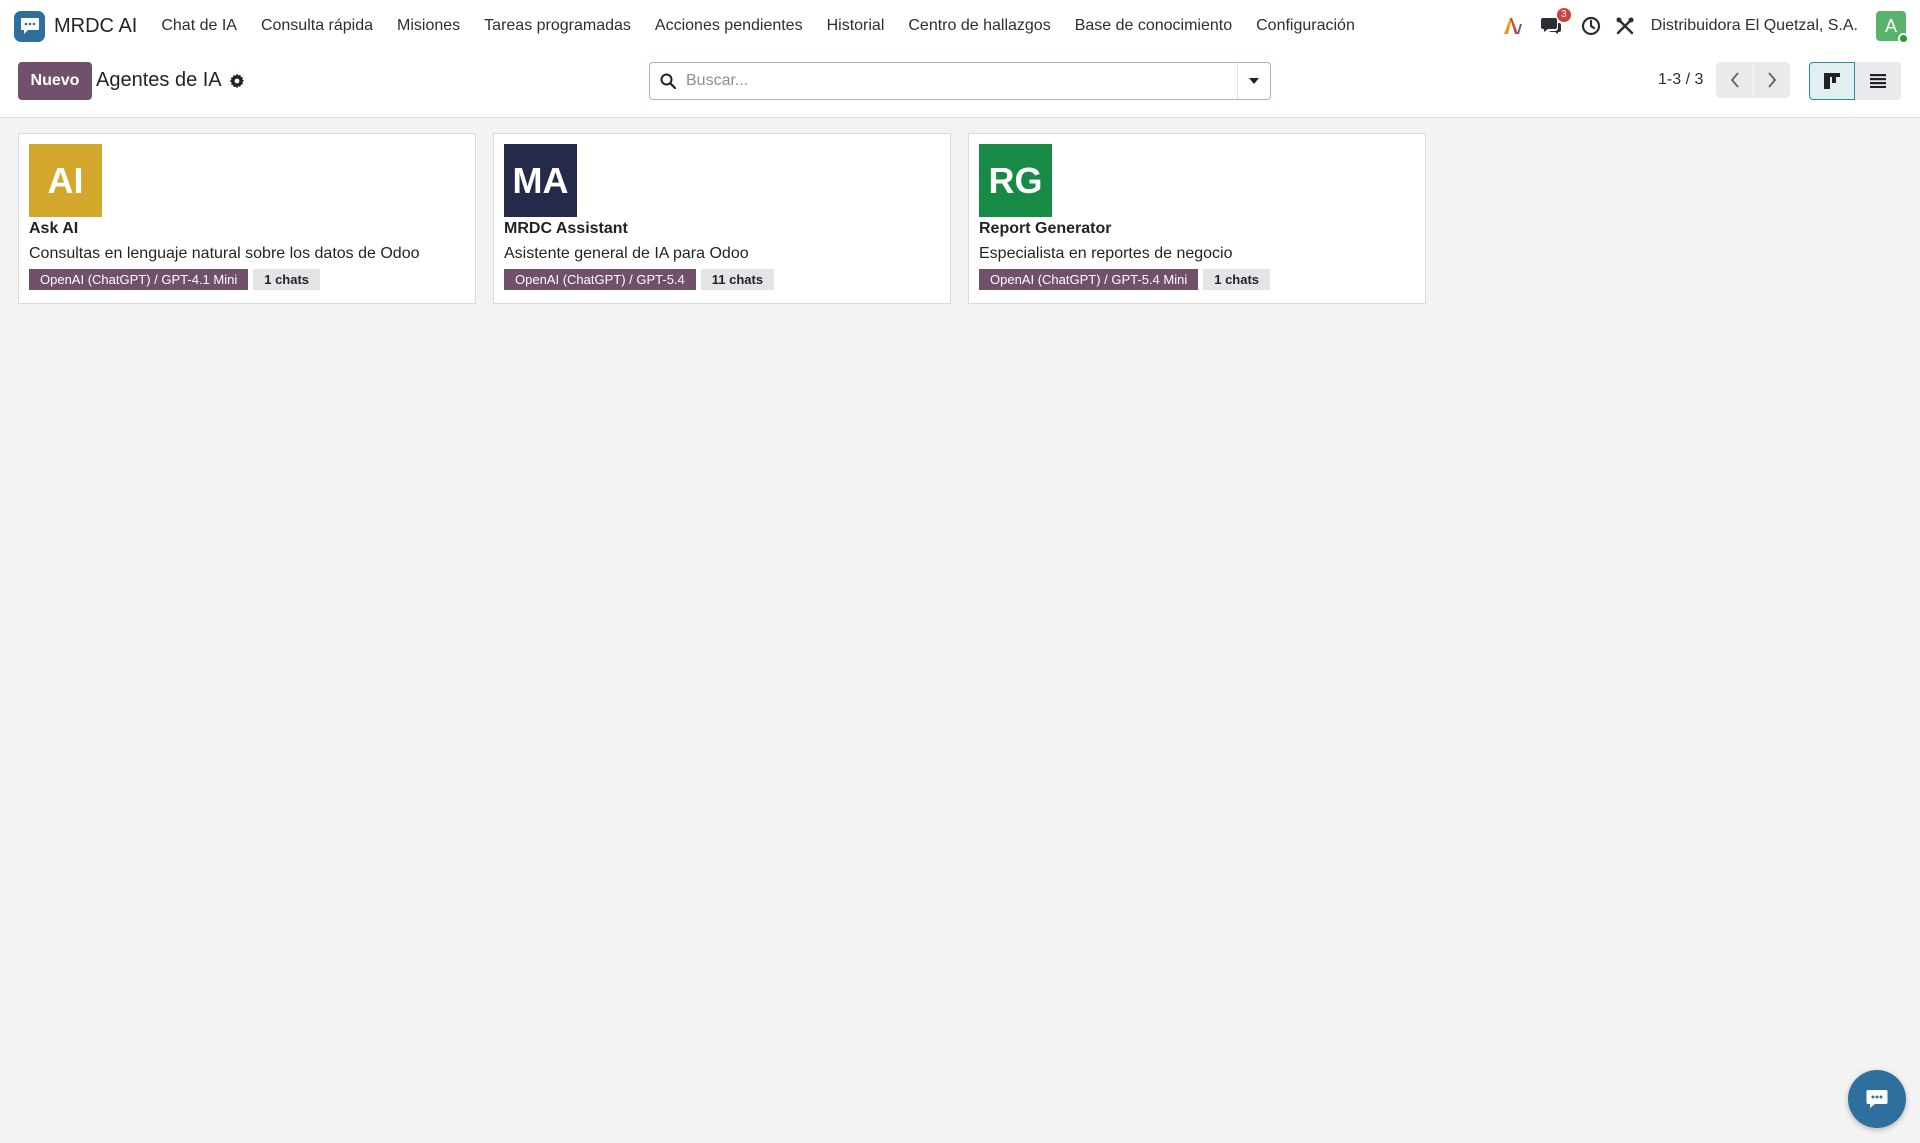  What do you see at coordinates (1563, 15) in the screenshot?
I see `messages-badge: 3` at bounding box center [1563, 15].